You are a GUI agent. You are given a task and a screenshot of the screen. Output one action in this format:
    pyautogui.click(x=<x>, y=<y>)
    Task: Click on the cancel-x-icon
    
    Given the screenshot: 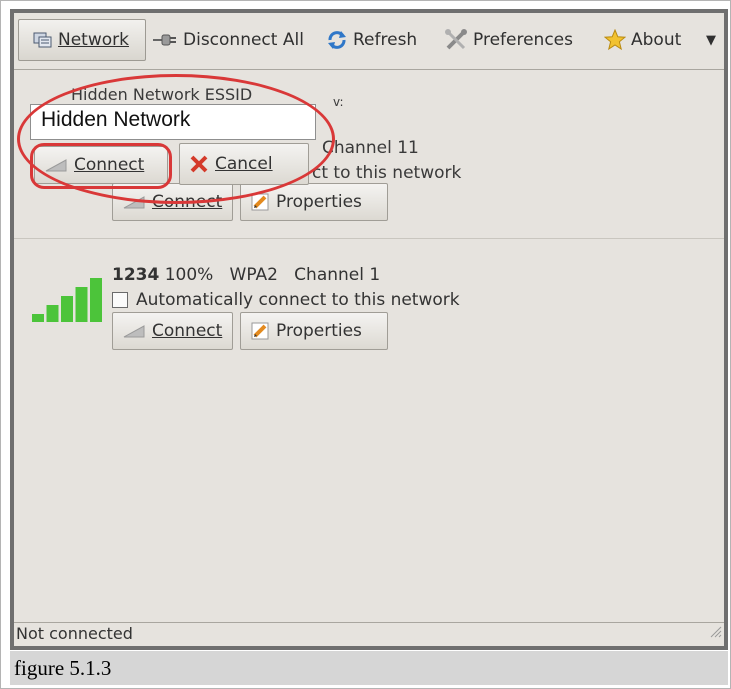 What is the action you would take?
    pyautogui.click(x=199, y=164)
    